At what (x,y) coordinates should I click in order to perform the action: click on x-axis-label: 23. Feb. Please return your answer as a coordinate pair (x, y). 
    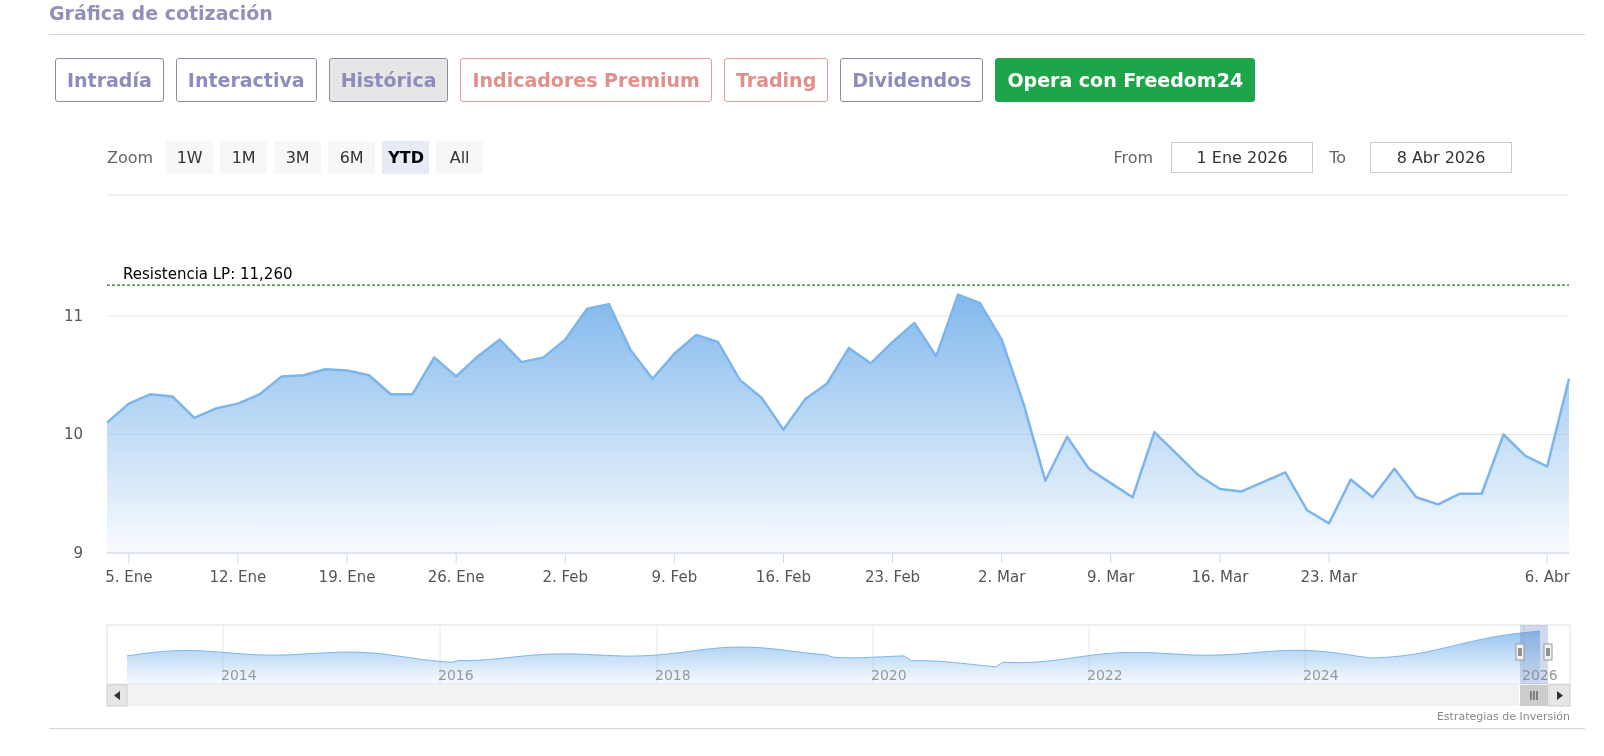
    Looking at the image, I should click on (892, 577).